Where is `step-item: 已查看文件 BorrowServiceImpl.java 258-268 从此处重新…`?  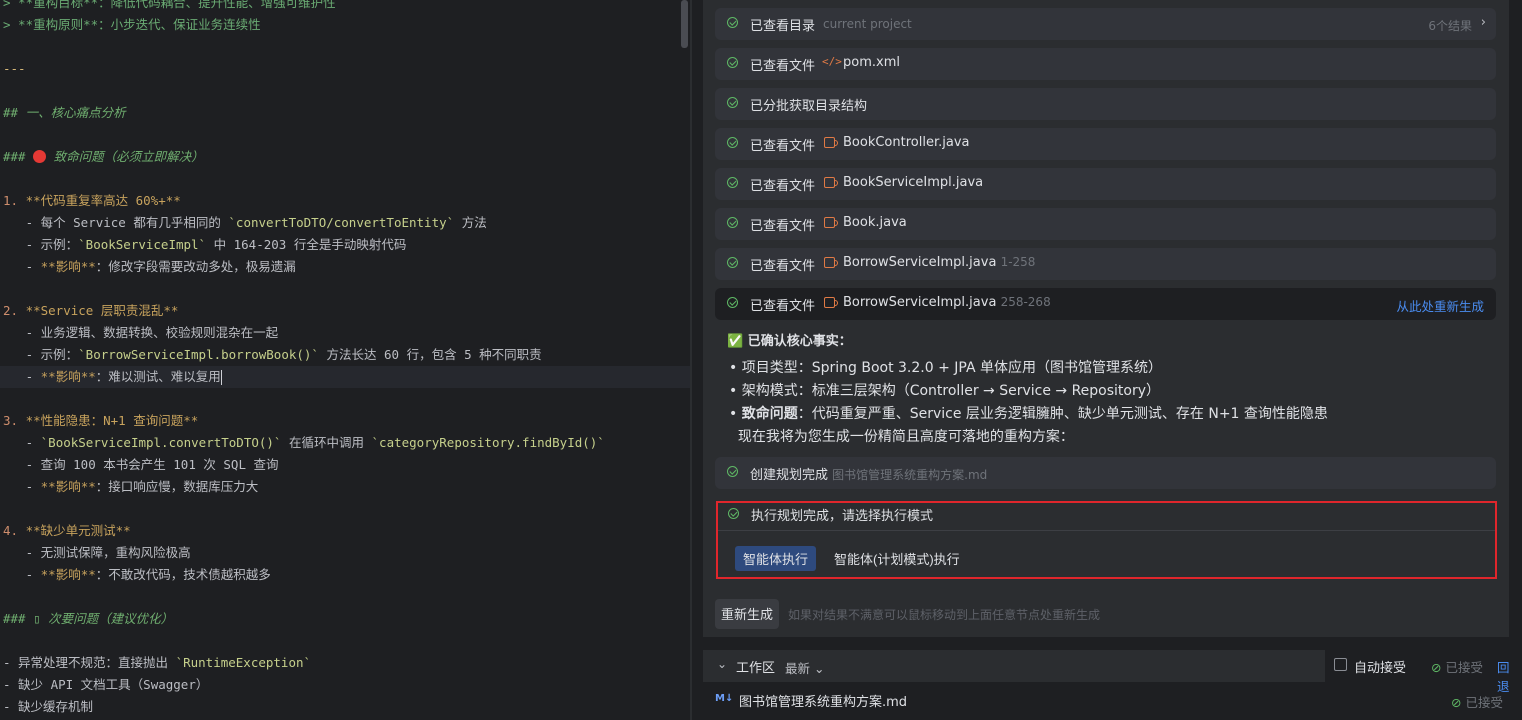
step-item: 已查看文件 BorrowServiceImpl.java 258-268 从此处重新… is located at coordinates (1105, 304).